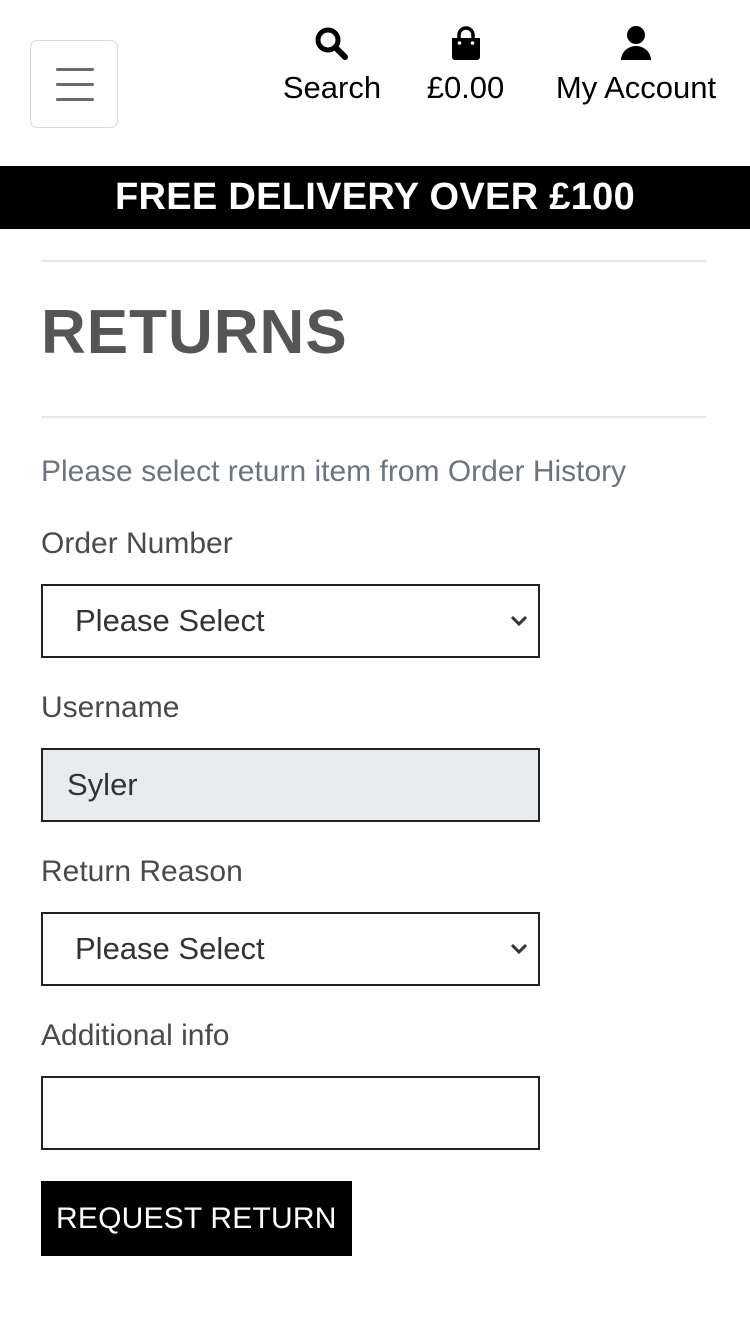  Describe the element at coordinates (194, 332) in the screenshot. I see `page-title: RETURNS` at that location.